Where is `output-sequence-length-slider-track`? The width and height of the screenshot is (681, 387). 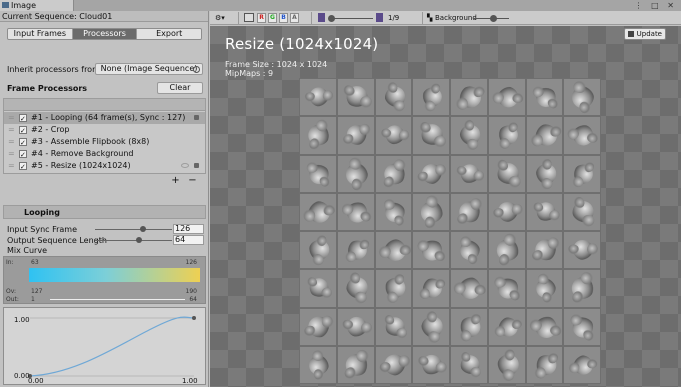 output-sequence-length-slider-track is located at coordinates (133, 240).